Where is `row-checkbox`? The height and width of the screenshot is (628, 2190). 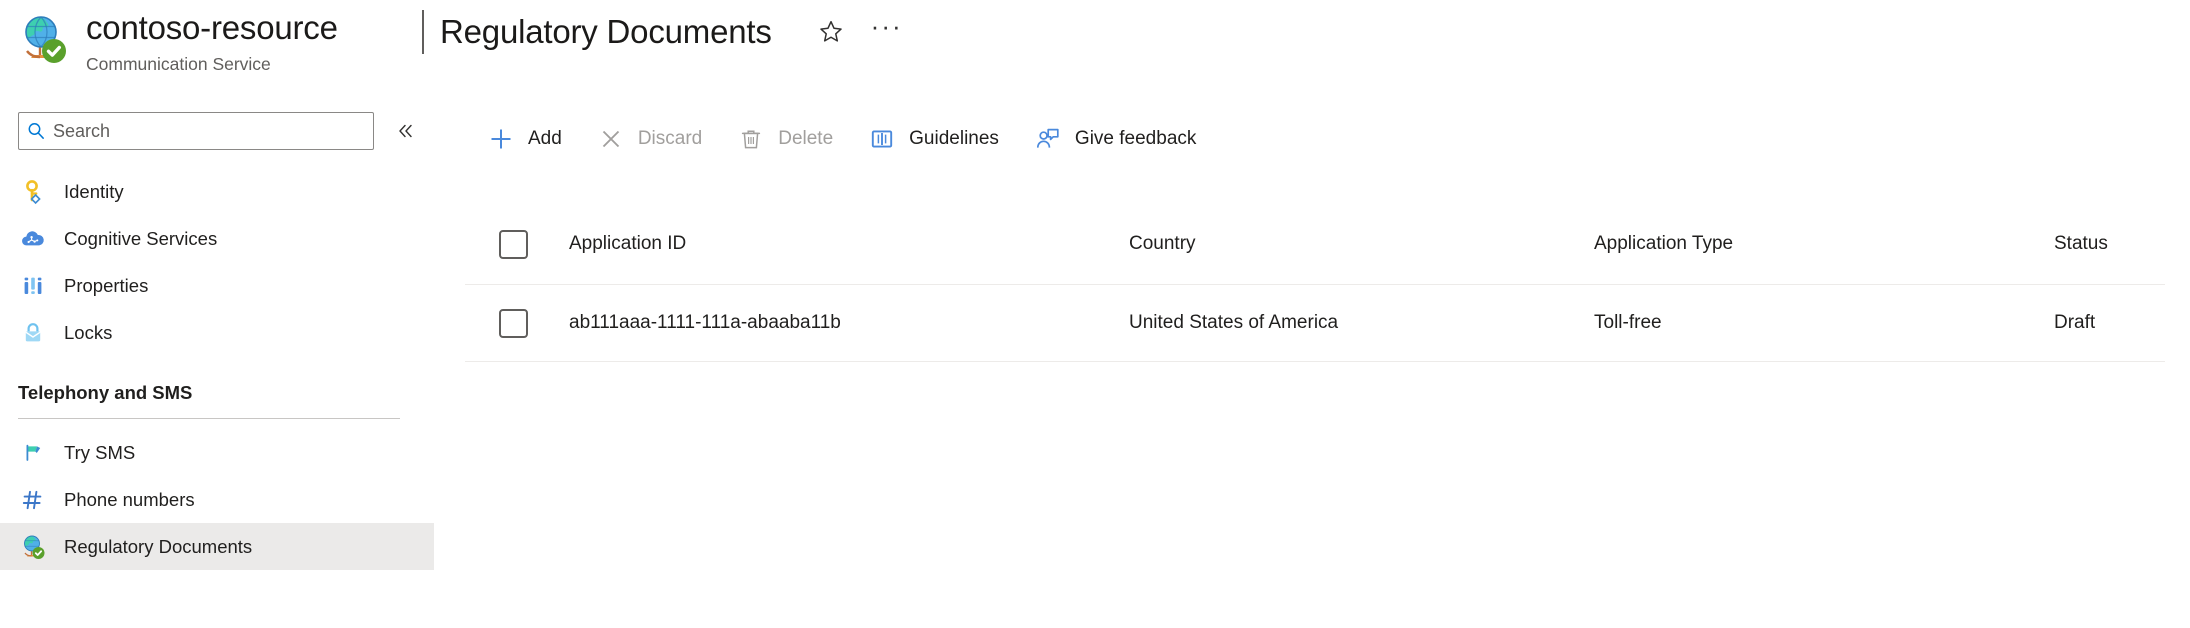 row-checkbox is located at coordinates (513, 323).